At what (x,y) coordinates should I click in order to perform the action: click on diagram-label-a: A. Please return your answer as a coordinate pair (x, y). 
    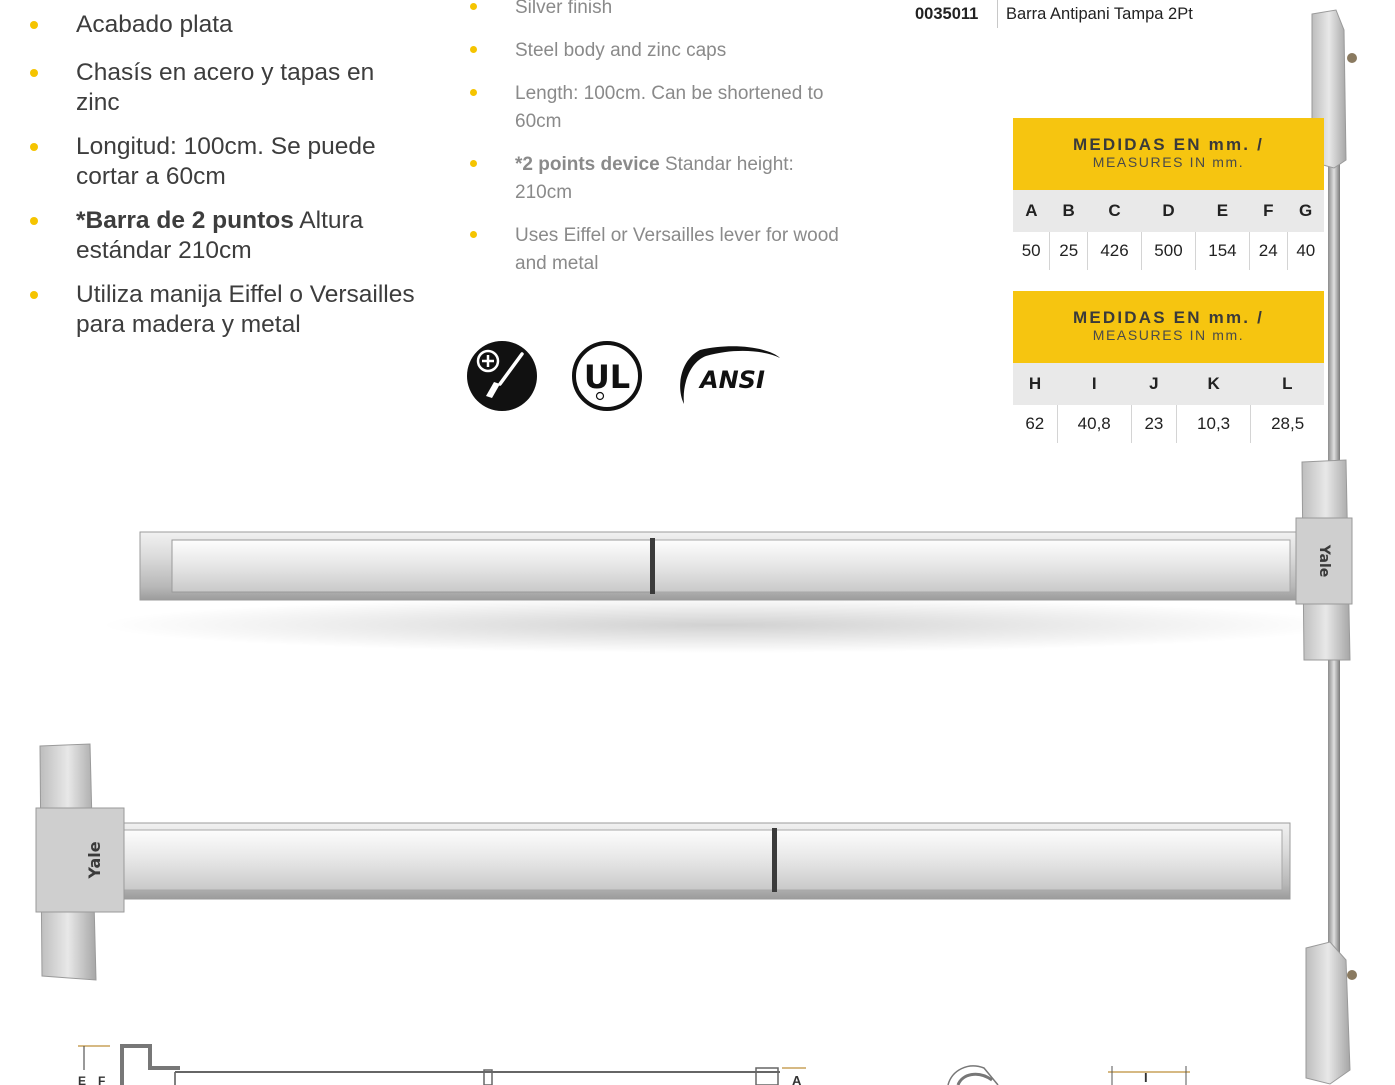
    Looking at the image, I should click on (797, 1079).